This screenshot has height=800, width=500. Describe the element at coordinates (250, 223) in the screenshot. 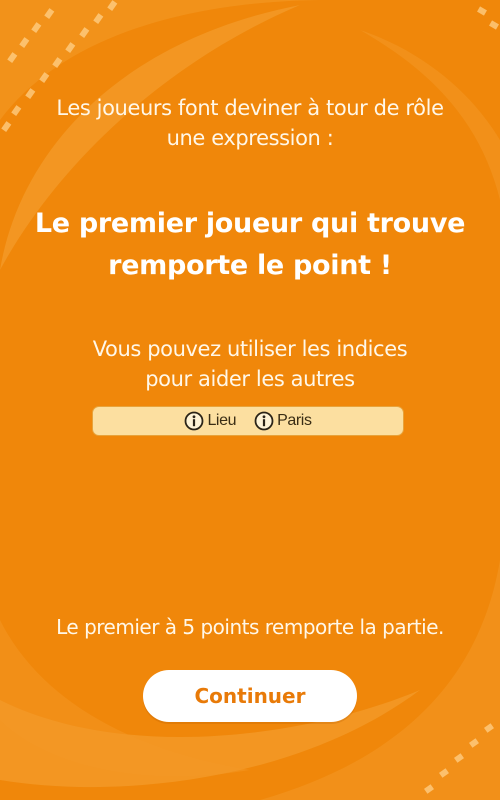

I see `headline-line-1: Le premier joueur qui trouve` at that location.